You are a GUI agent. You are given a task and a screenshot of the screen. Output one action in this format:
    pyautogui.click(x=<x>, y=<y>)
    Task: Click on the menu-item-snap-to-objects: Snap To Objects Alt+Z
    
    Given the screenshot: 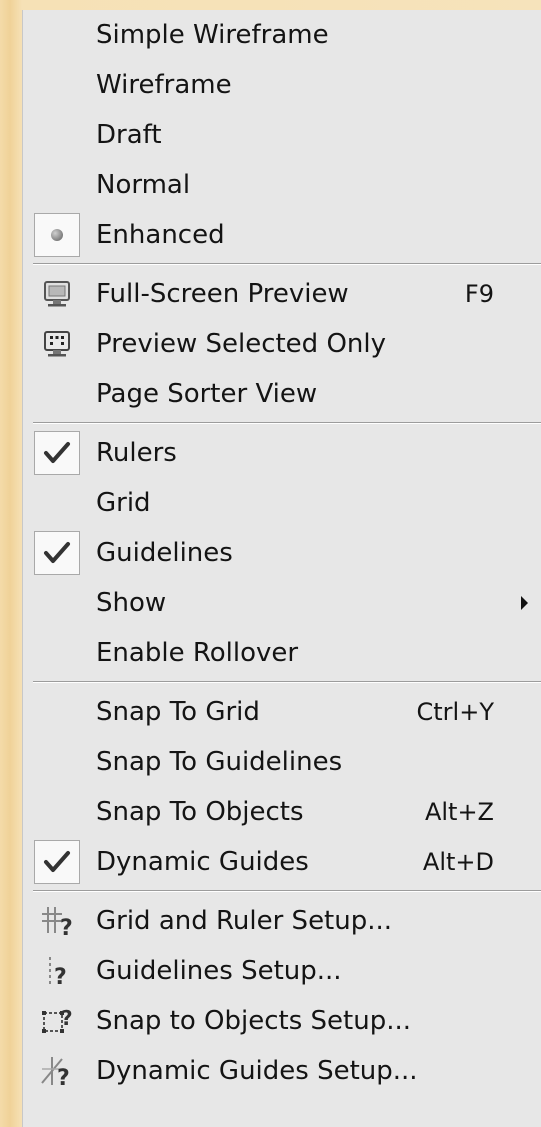 What is the action you would take?
    pyautogui.click(x=282, y=812)
    